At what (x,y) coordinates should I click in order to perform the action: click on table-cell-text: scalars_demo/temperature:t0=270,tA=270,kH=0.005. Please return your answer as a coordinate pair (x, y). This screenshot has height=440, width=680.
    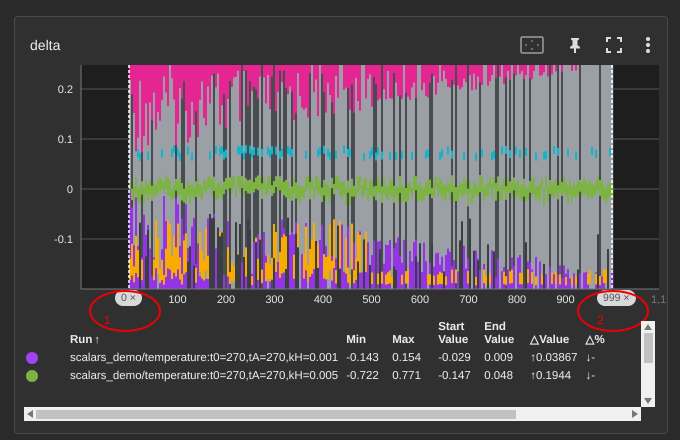
    Looking at the image, I should click on (205, 376).